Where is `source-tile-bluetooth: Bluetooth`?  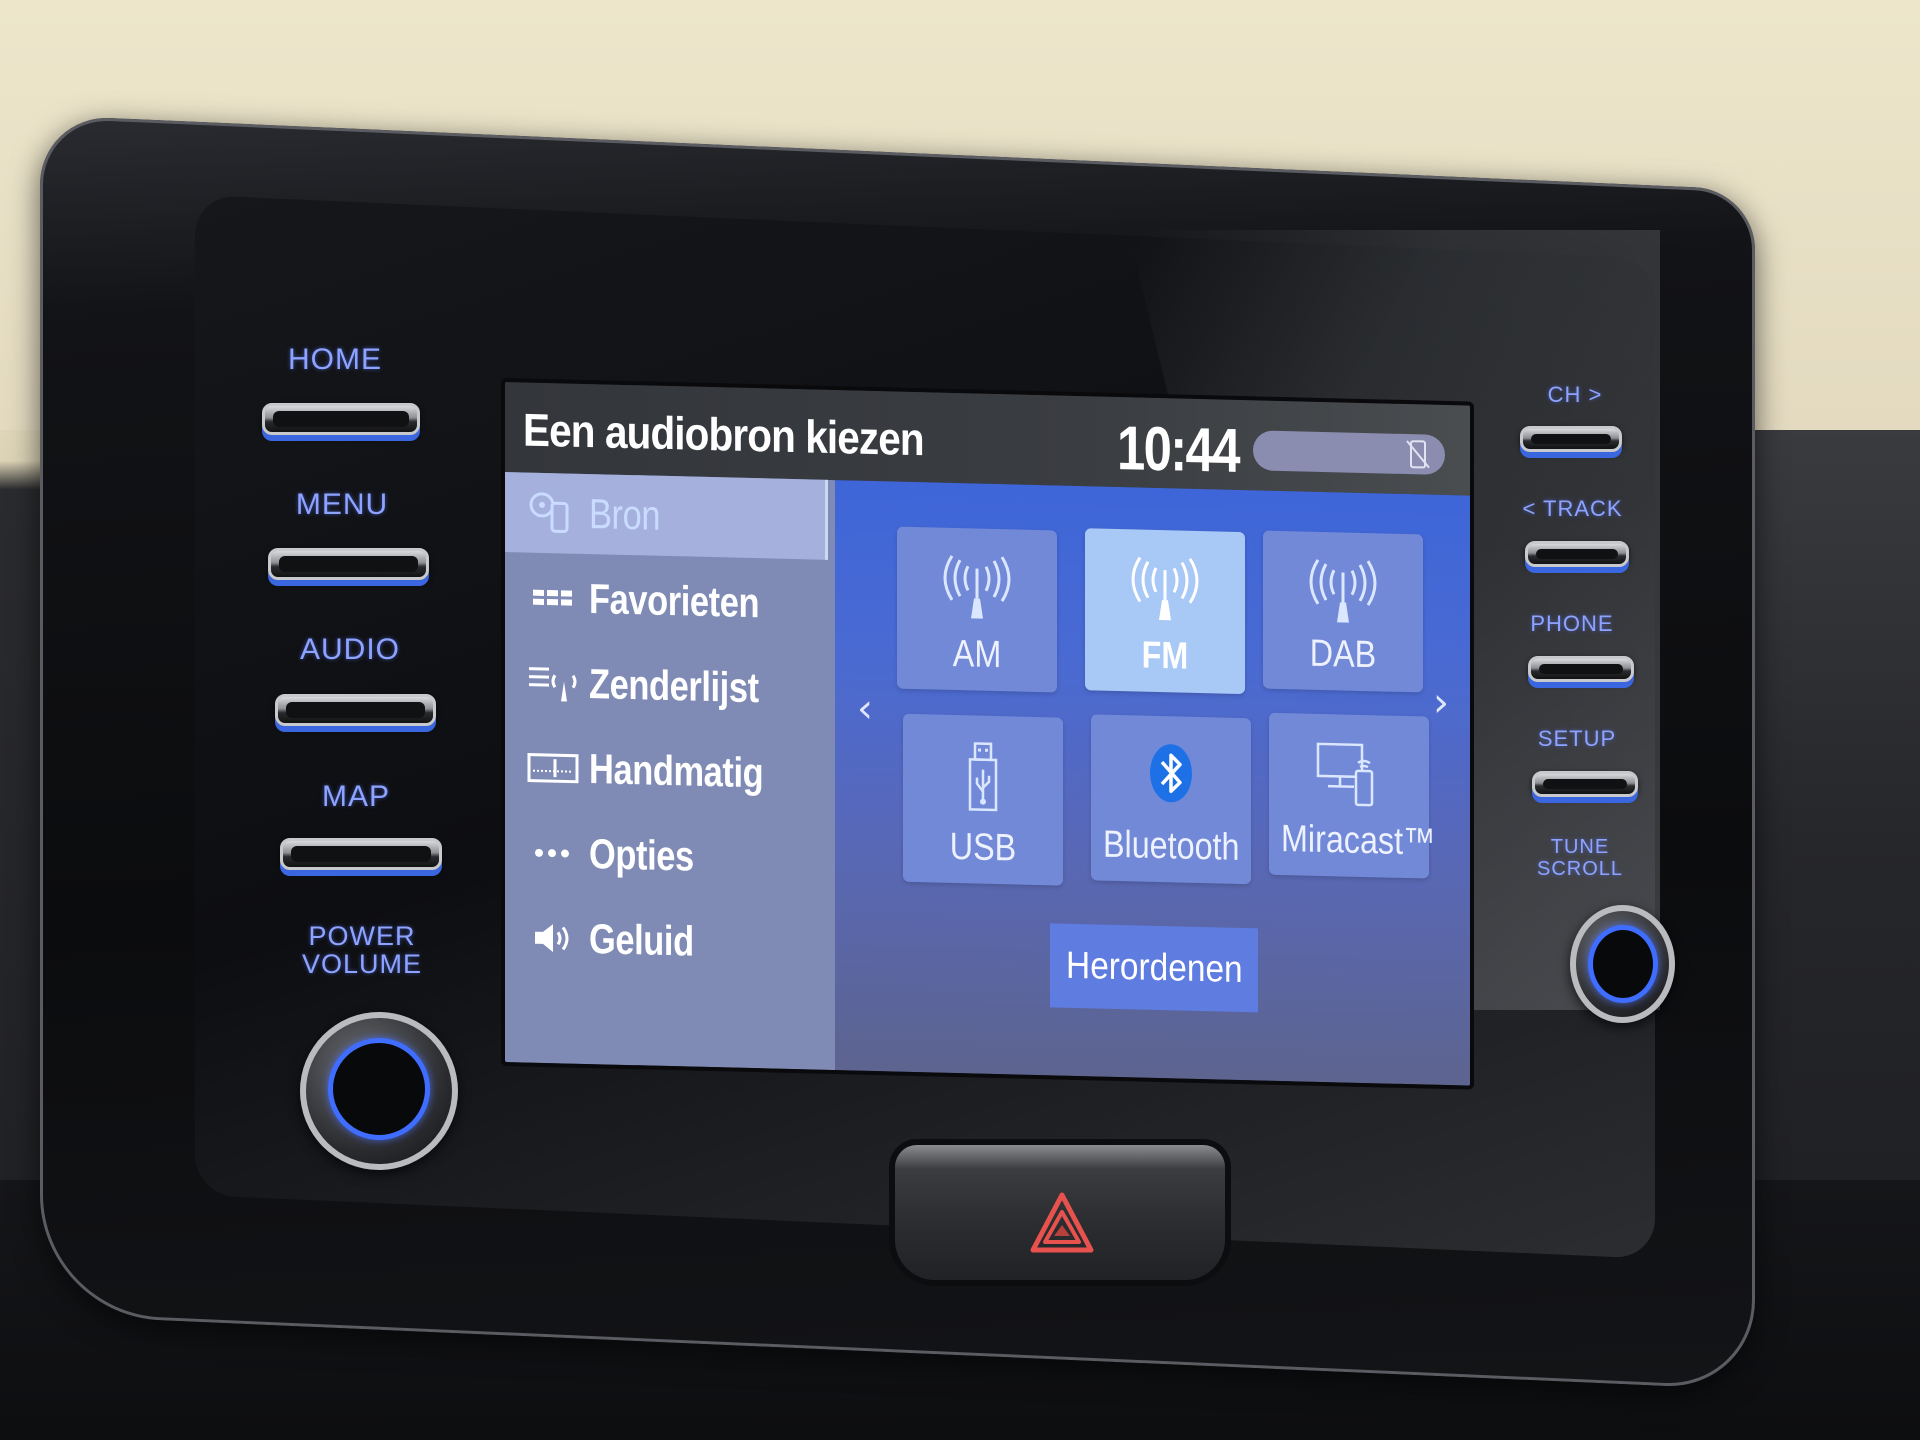 source-tile-bluetooth: Bluetooth is located at coordinates (1171, 799).